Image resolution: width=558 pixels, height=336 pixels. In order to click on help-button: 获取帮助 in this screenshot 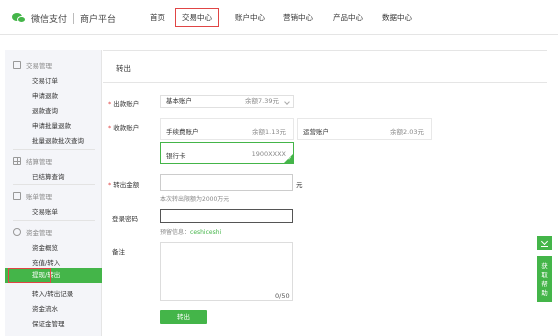, I will do `click(544, 279)`.